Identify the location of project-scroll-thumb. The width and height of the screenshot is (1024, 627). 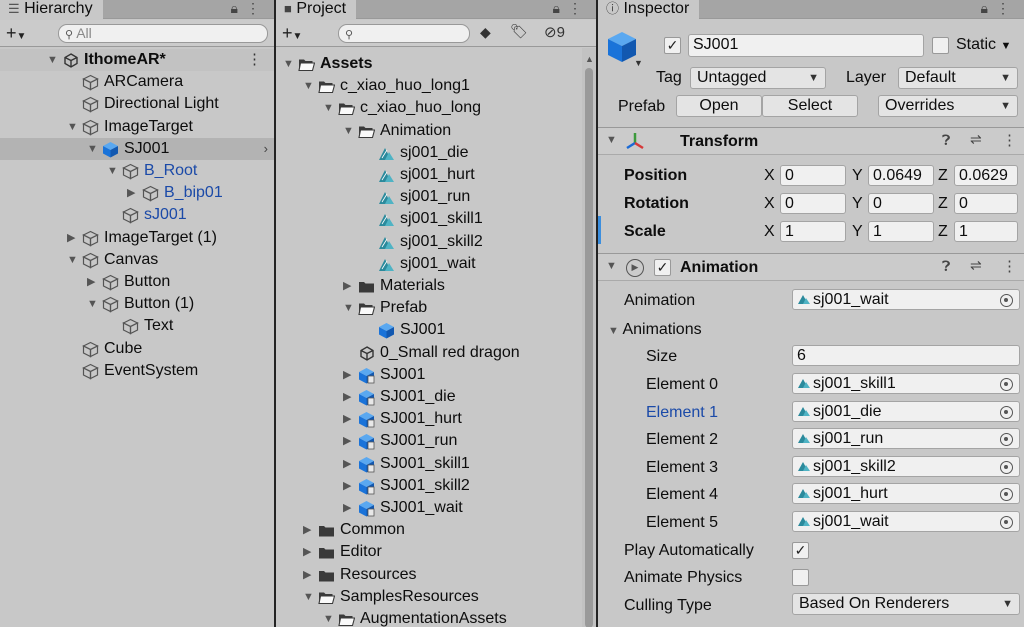
(589, 347).